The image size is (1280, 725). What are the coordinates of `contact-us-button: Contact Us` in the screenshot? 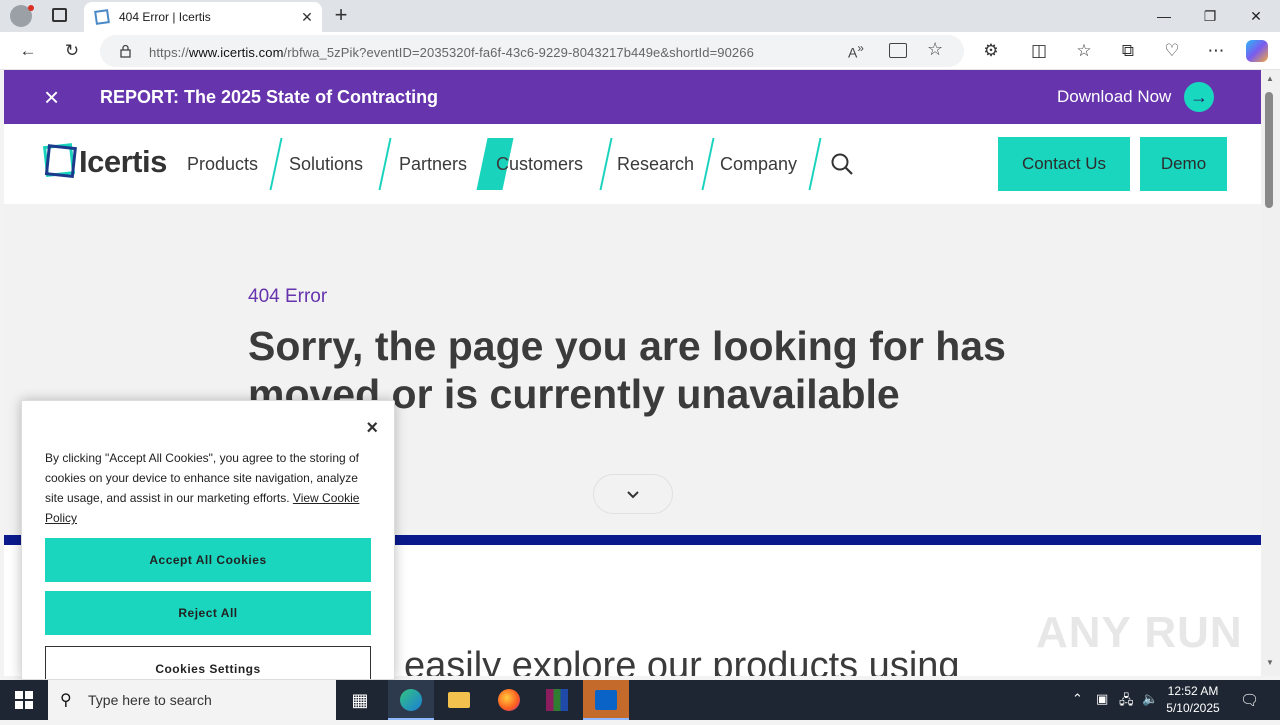 It's located at (1064, 164).